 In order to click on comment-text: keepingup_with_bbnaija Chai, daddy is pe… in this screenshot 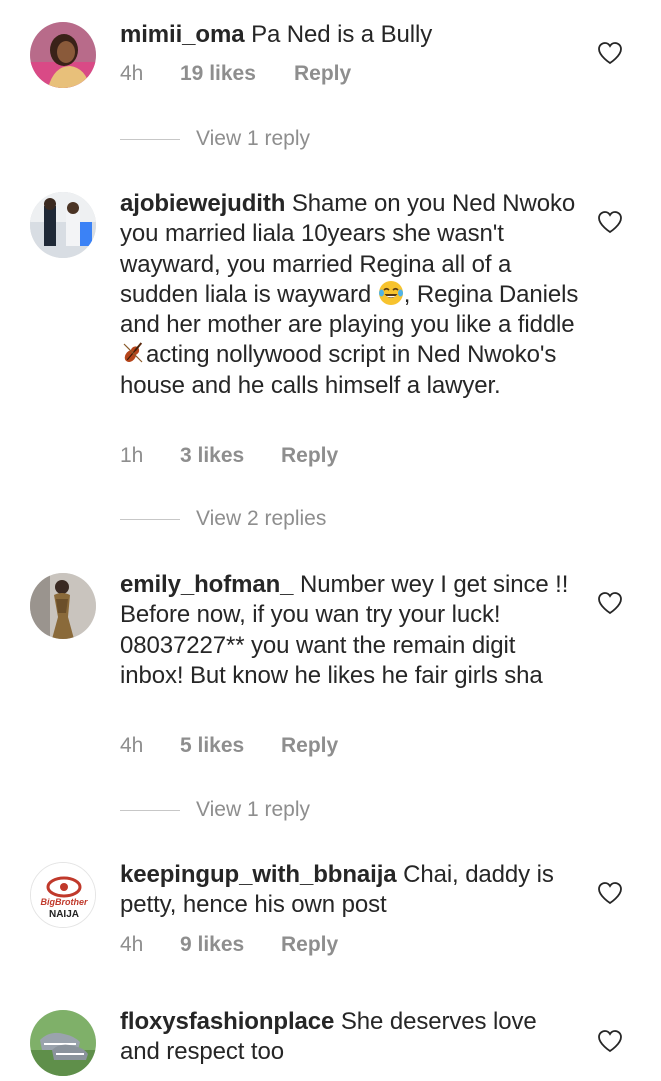, I will do `click(350, 890)`.